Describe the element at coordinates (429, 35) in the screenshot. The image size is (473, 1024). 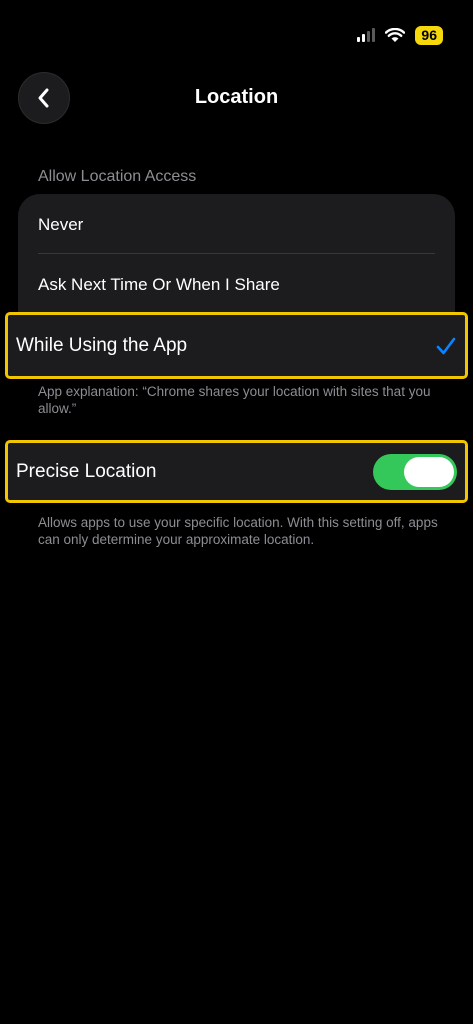
I see `battery-badge: 96` at that location.